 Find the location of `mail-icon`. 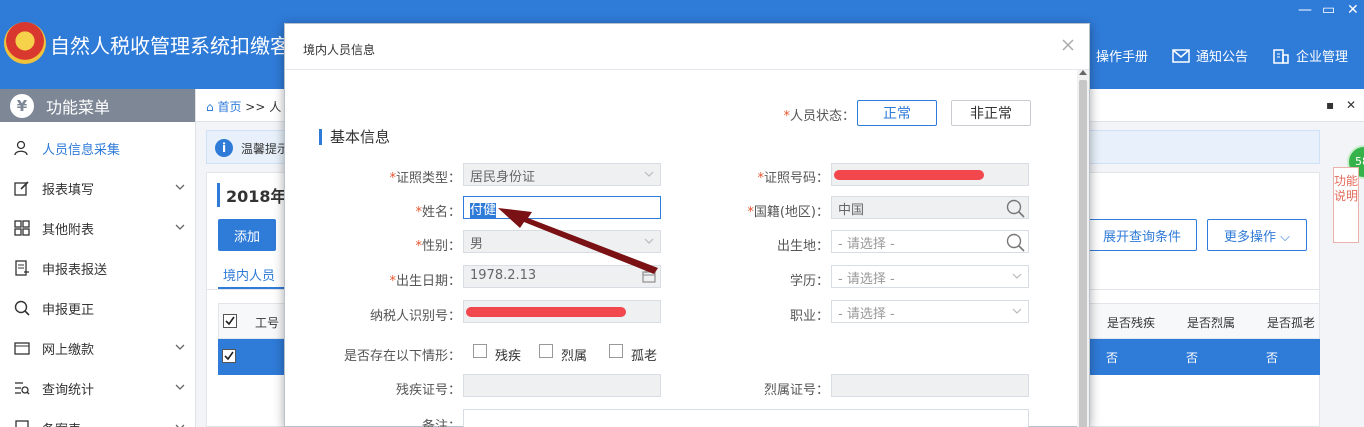

mail-icon is located at coordinates (1181, 55).